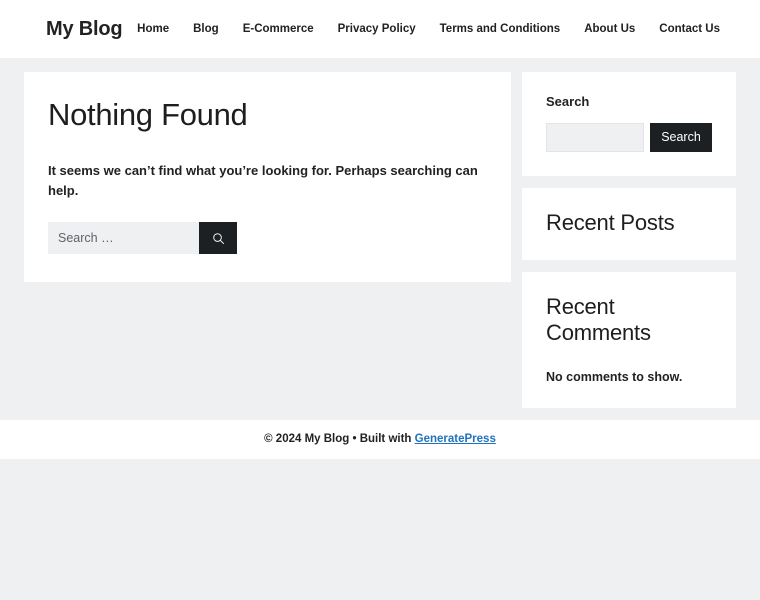  Describe the element at coordinates (614, 376) in the screenshot. I see `recent-comments-empty-text: No comments to show.` at that location.